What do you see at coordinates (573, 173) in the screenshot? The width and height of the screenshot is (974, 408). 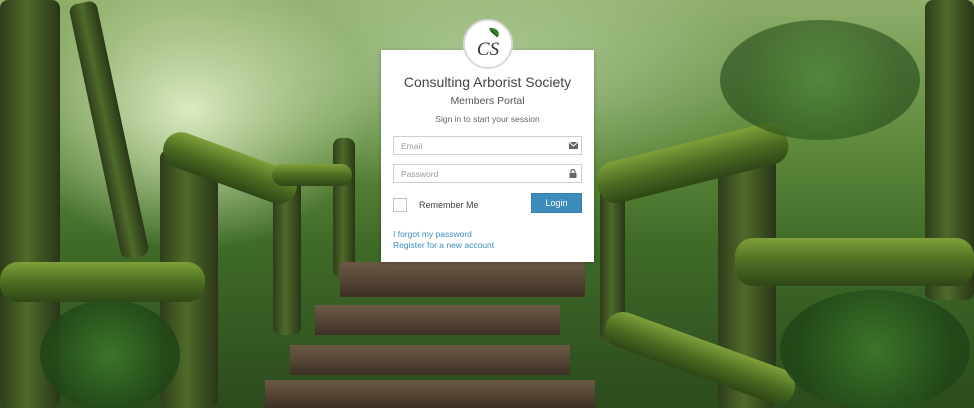 I see `lock-icon` at bounding box center [573, 173].